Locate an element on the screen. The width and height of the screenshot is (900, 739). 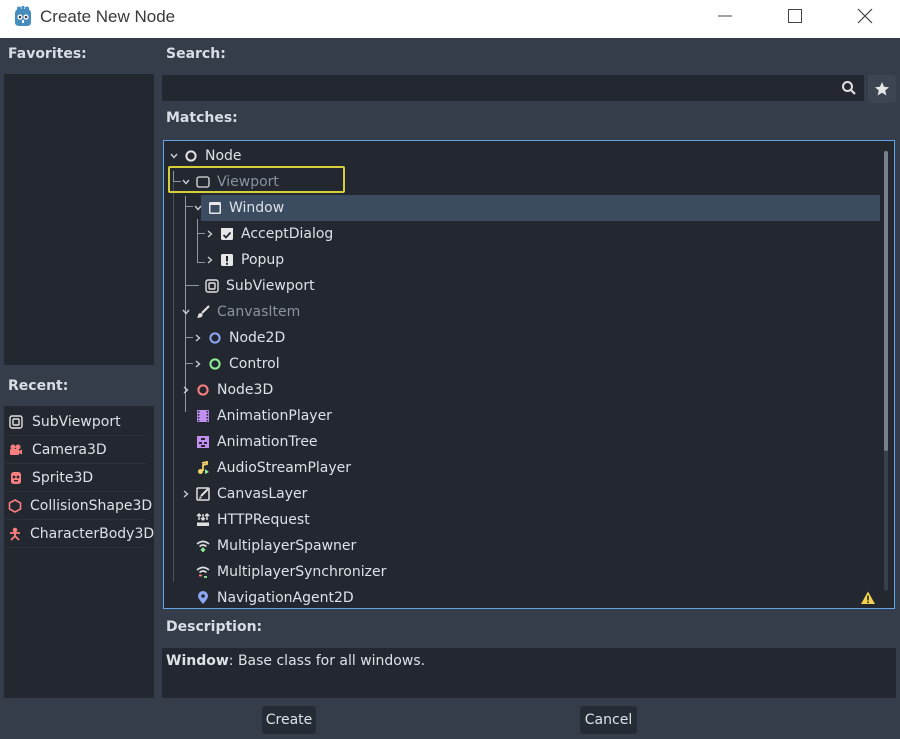
tree-item-canvaslayer: CanvasLayer is located at coordinates (522, 494).